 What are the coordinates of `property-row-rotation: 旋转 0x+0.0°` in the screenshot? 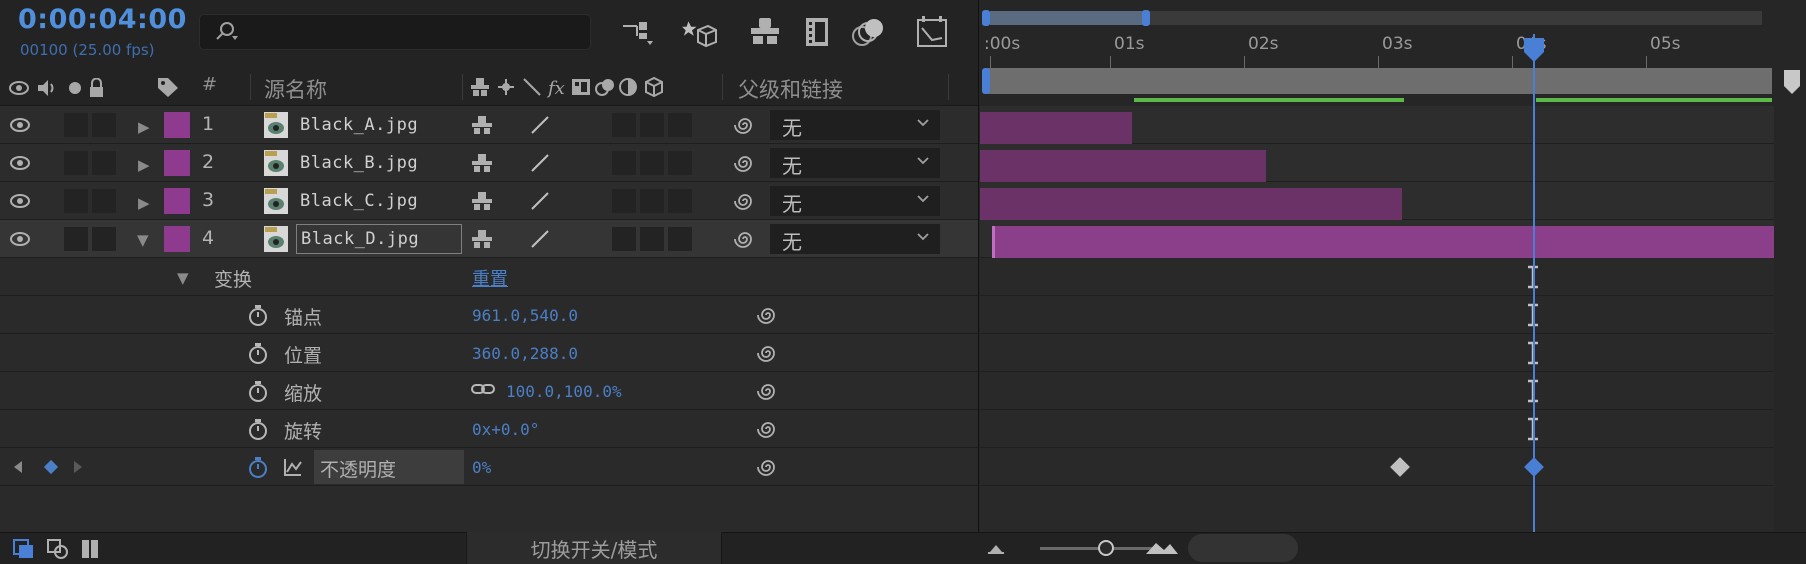 It's located at (489, 429).